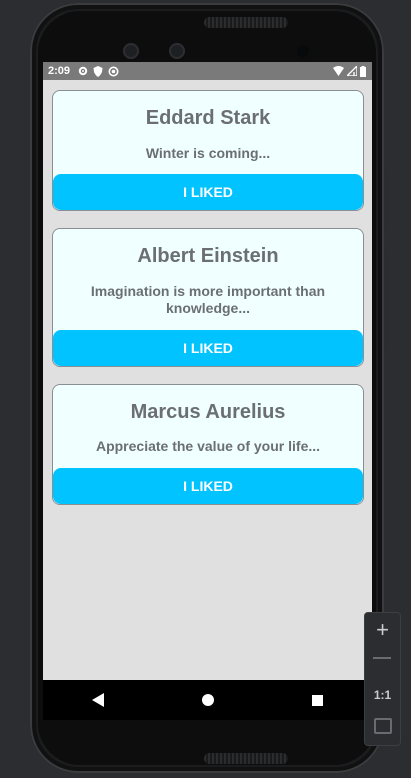  Describe the element at coordinates (382, 630) in the screenshot. I see `zoom-in-button: +` at that location.